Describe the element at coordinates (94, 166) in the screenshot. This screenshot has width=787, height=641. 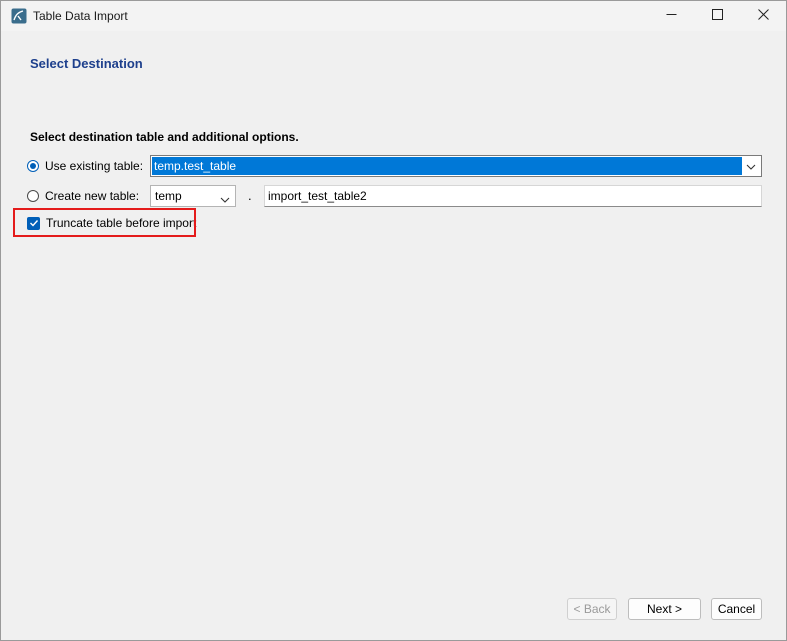
I see `use-existing-label: Use existing table:` at that location.